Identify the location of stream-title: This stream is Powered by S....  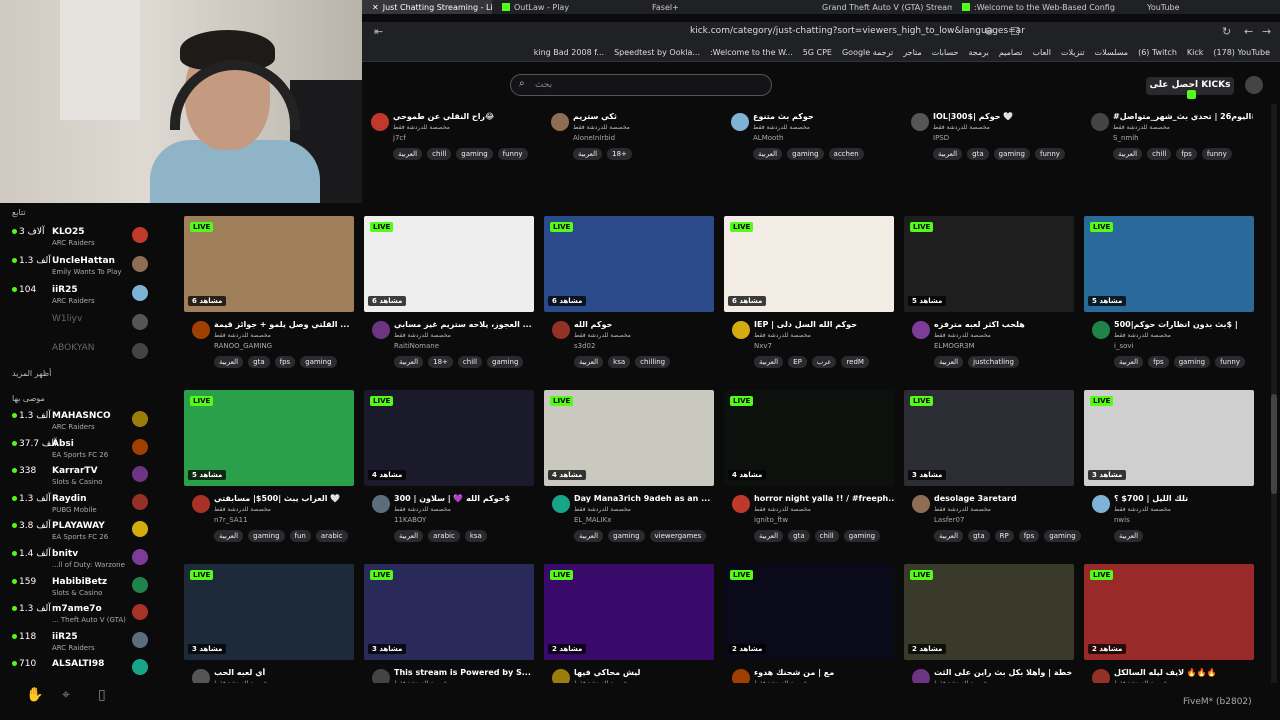
(464, 672).